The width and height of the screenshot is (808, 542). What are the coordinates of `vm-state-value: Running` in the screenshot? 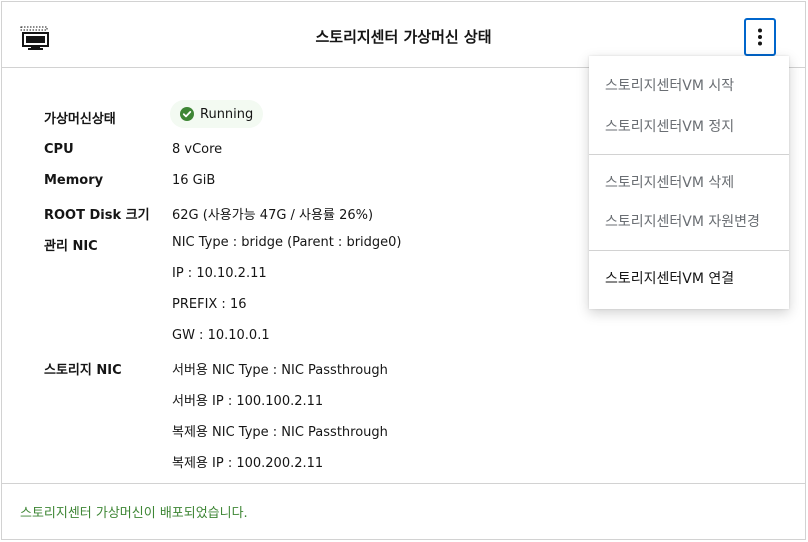 It's located at (227, 114).